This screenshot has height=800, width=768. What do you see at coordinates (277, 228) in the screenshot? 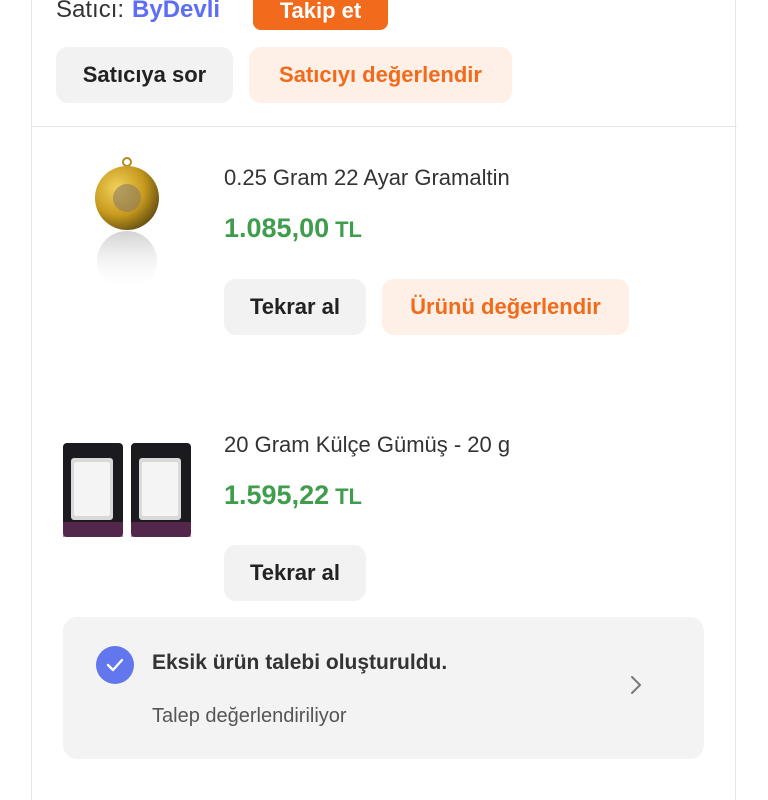
I see `price-value: 1.085,00` at bounding box center [277, 228].